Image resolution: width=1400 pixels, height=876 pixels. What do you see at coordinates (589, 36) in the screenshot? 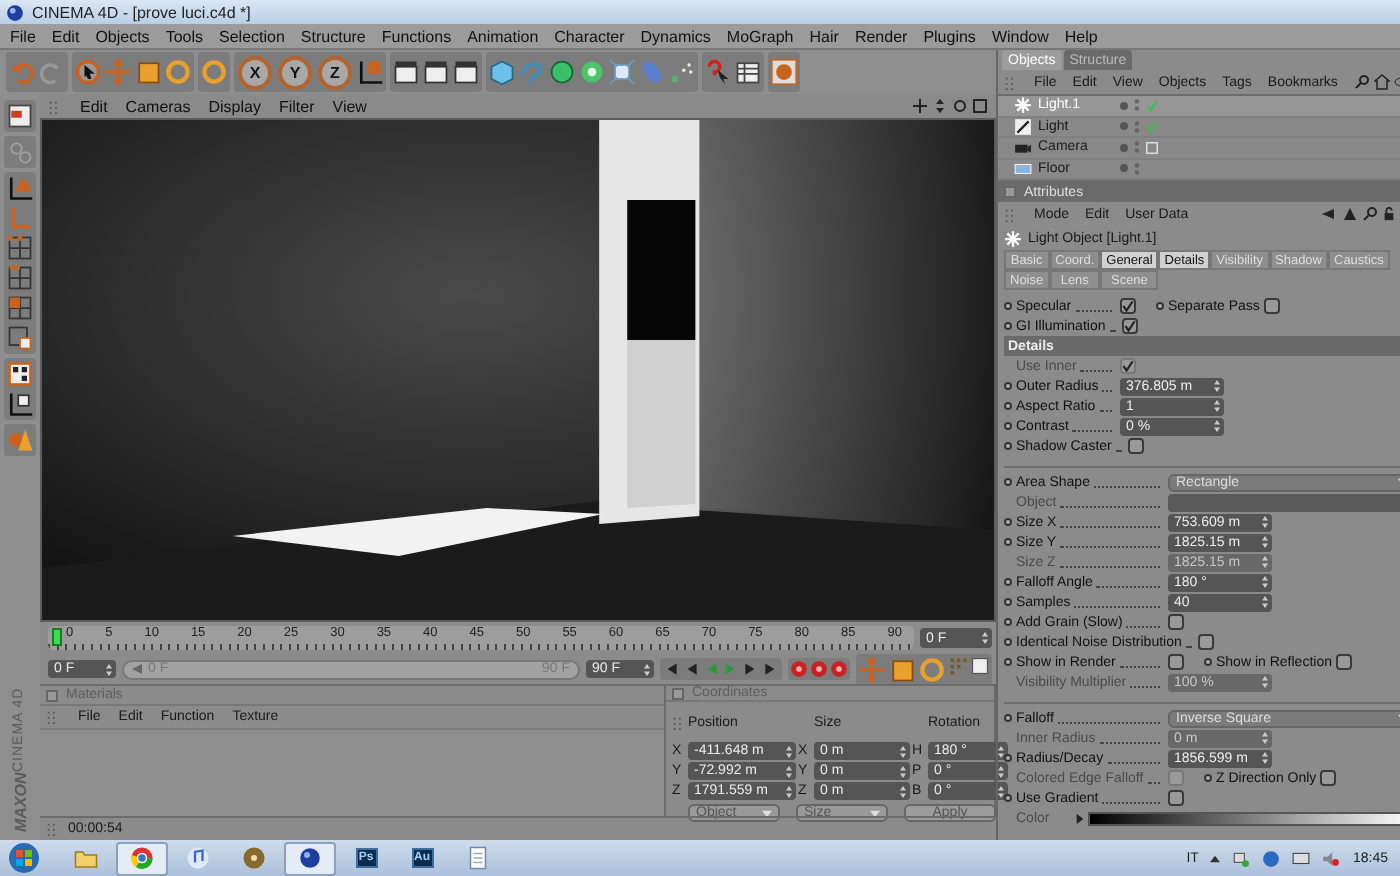
I see `menu-item: Character` at bounding box center [589, 36].